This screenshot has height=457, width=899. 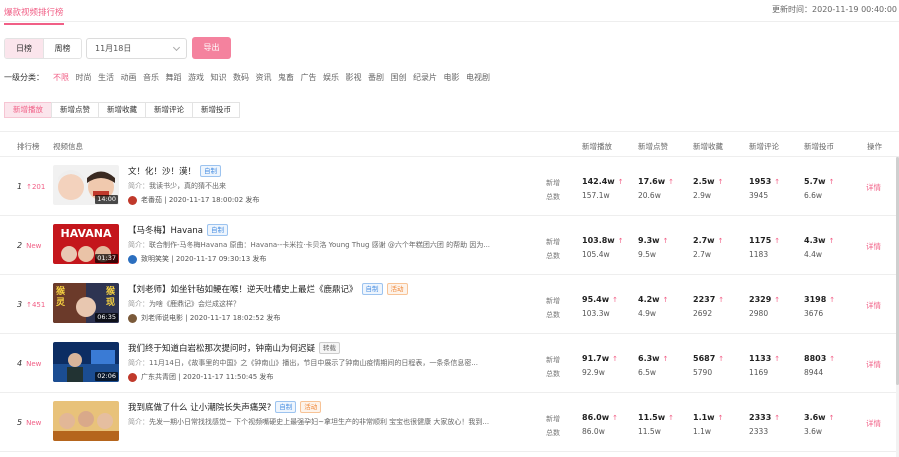 I want to click on category-item: 不限, so click(x=61, y=77).